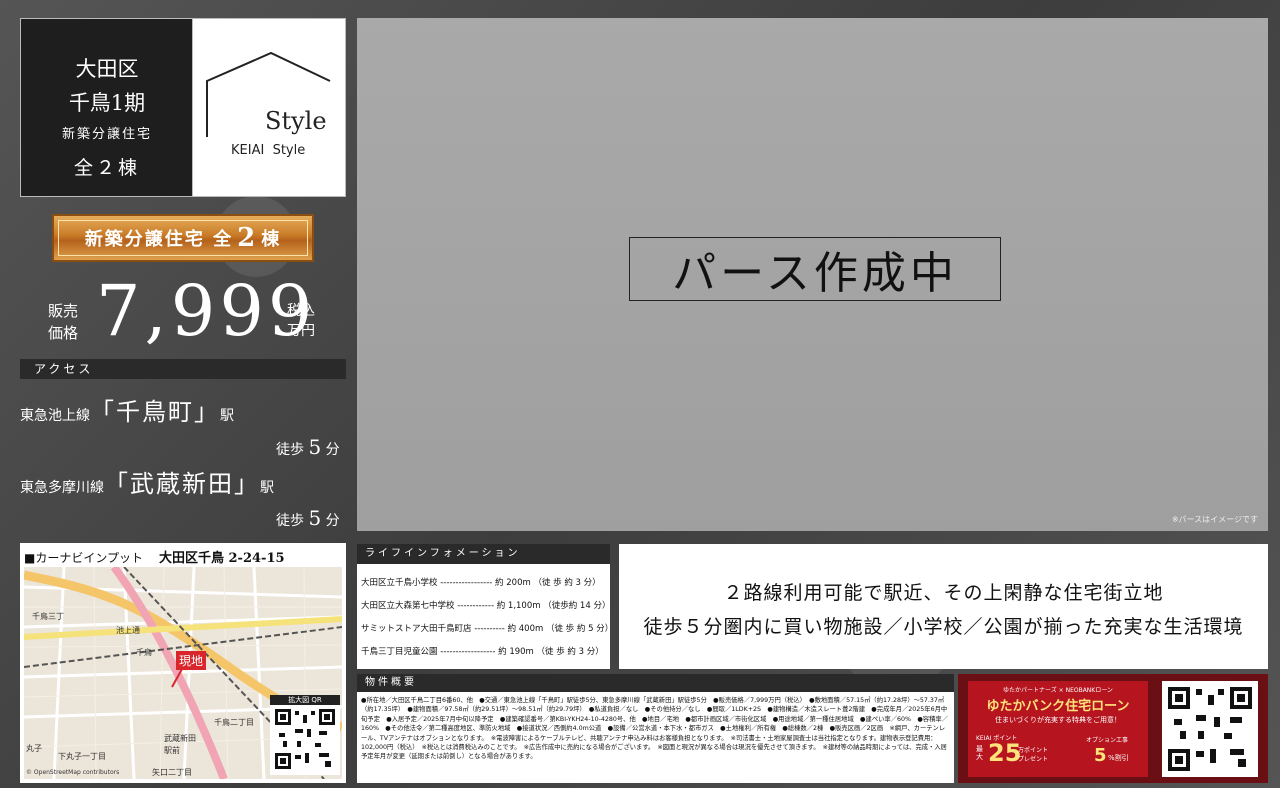  What do you see at coordinates (34, 748) in the screenshot?
I see `map-label: 丸子` at bounding box center [34, 748].